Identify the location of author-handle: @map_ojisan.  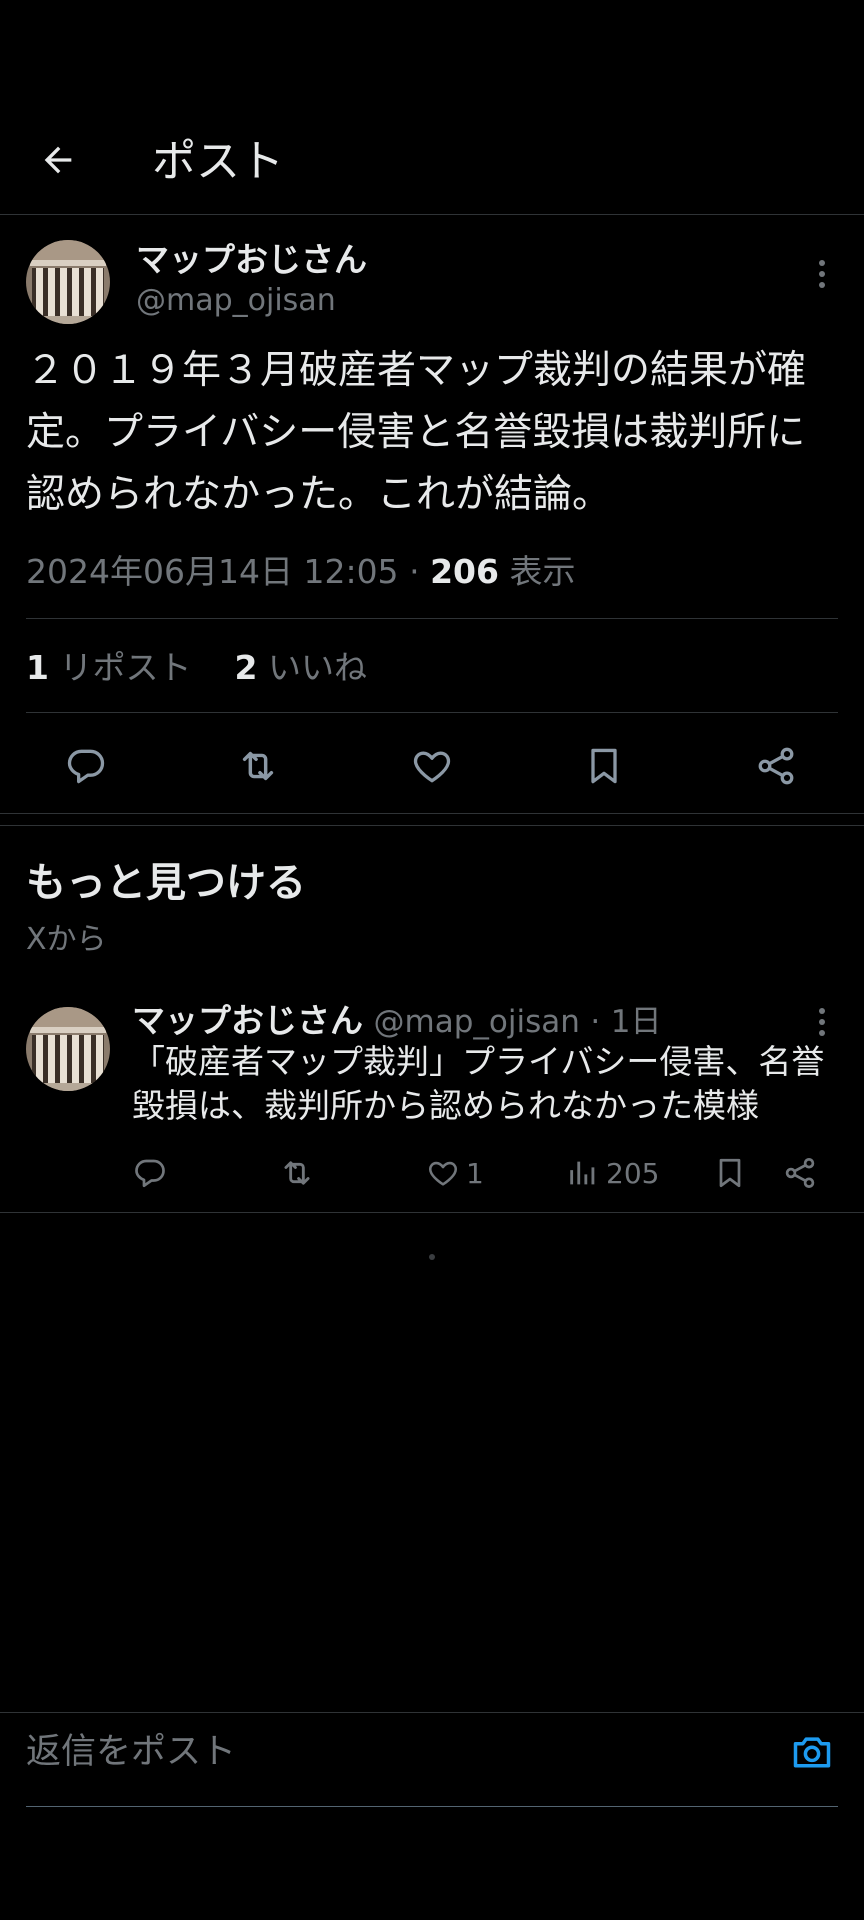
(236, 301).